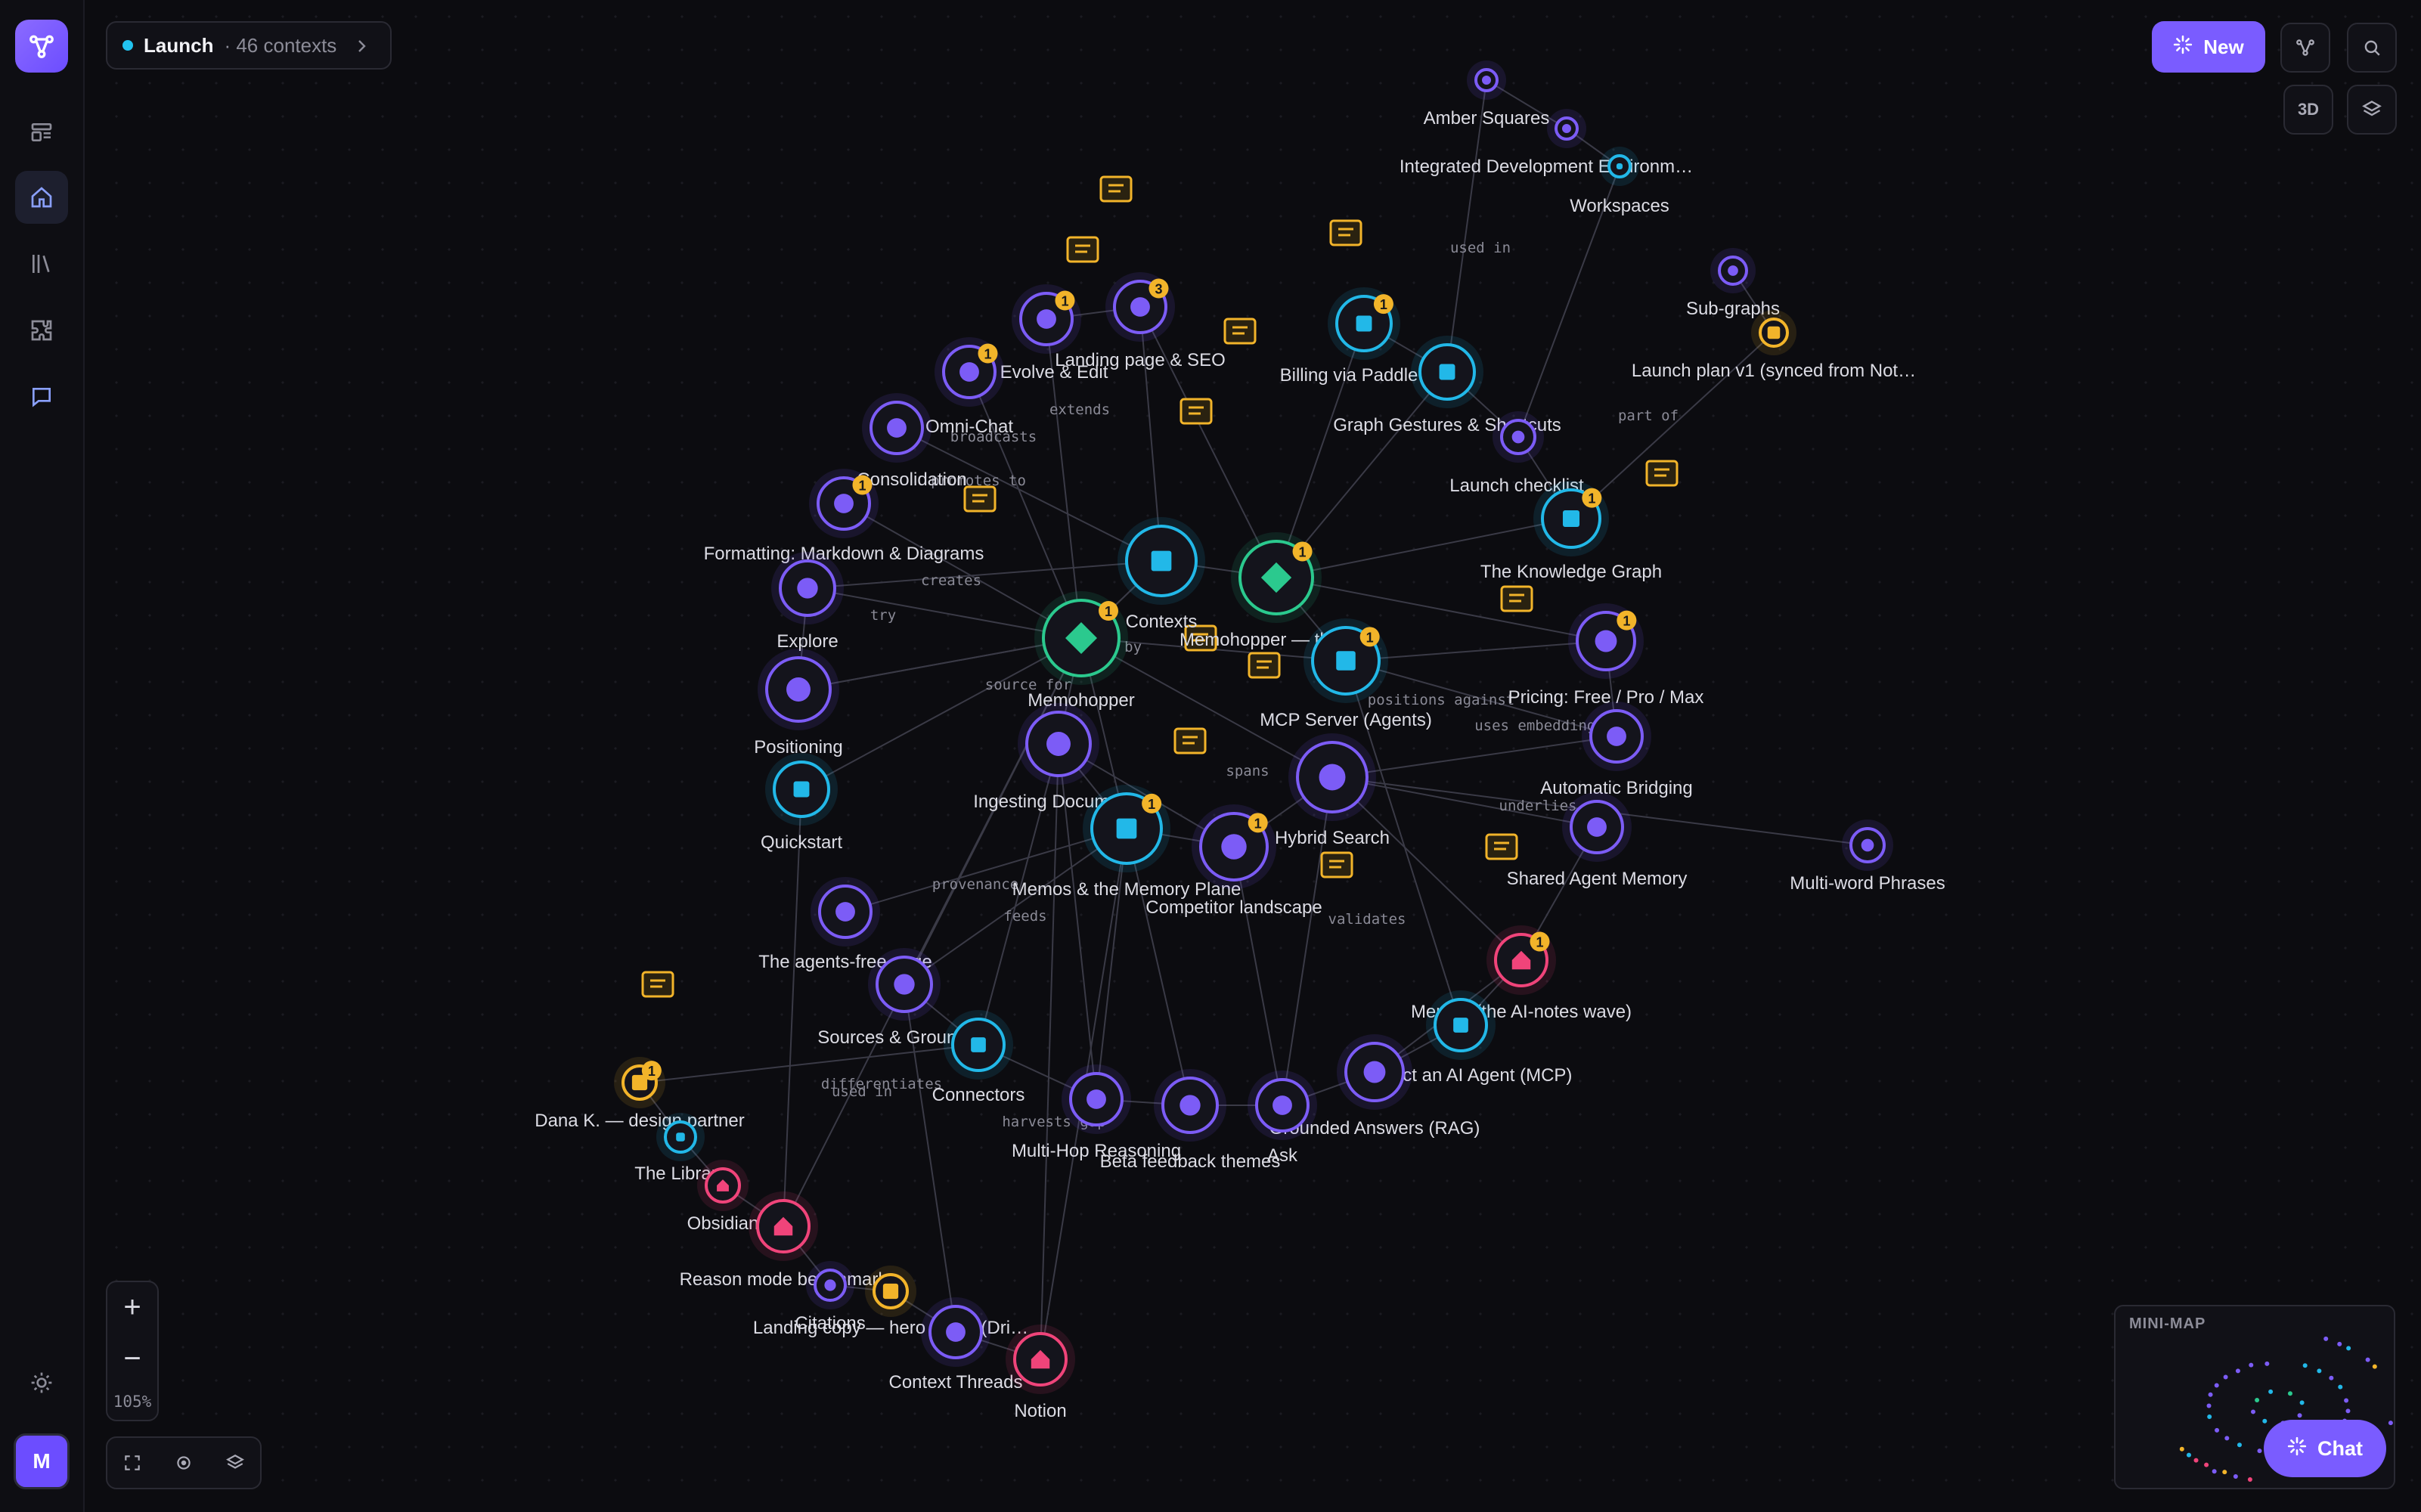 The image size is (2421, 1512). Describe the element at coordinates (41, 132) in the screenshot. I see `layout-icon` at that location.